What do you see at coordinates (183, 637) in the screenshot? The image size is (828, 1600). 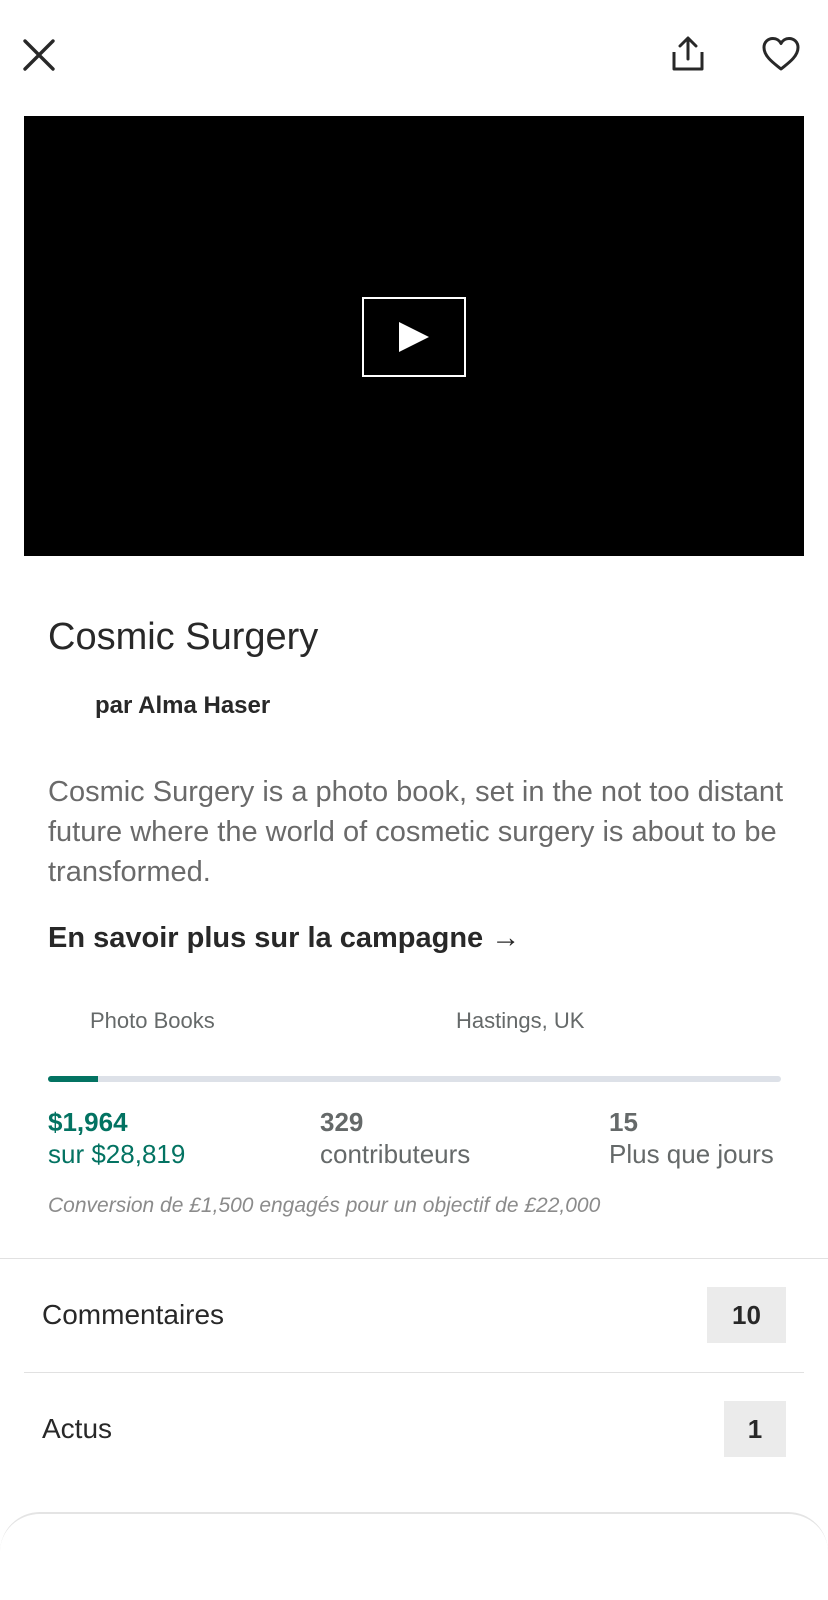 I see `project-title: Cosmic Surgery` at bounding box center [183, 637].